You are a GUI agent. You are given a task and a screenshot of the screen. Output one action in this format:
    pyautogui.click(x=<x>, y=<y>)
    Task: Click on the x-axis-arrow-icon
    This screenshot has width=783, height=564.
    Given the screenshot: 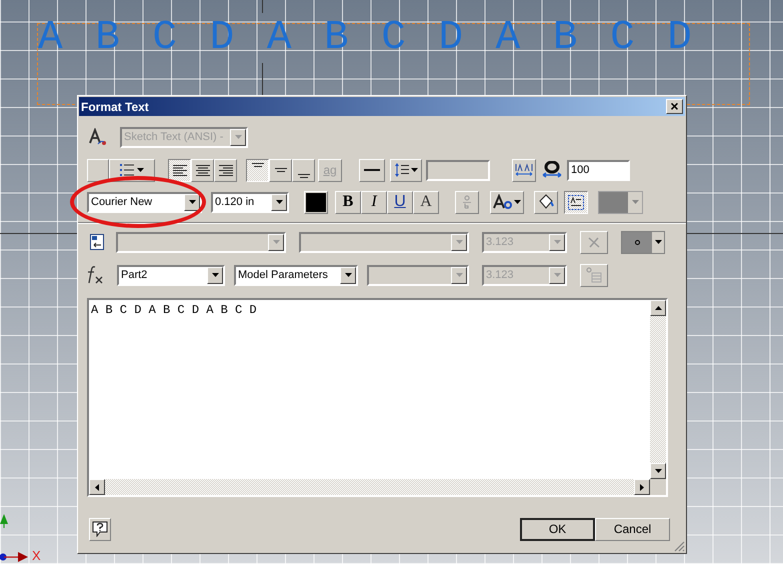 What is the action you would take?
    pyautogui.click(x=14, y=557)
    